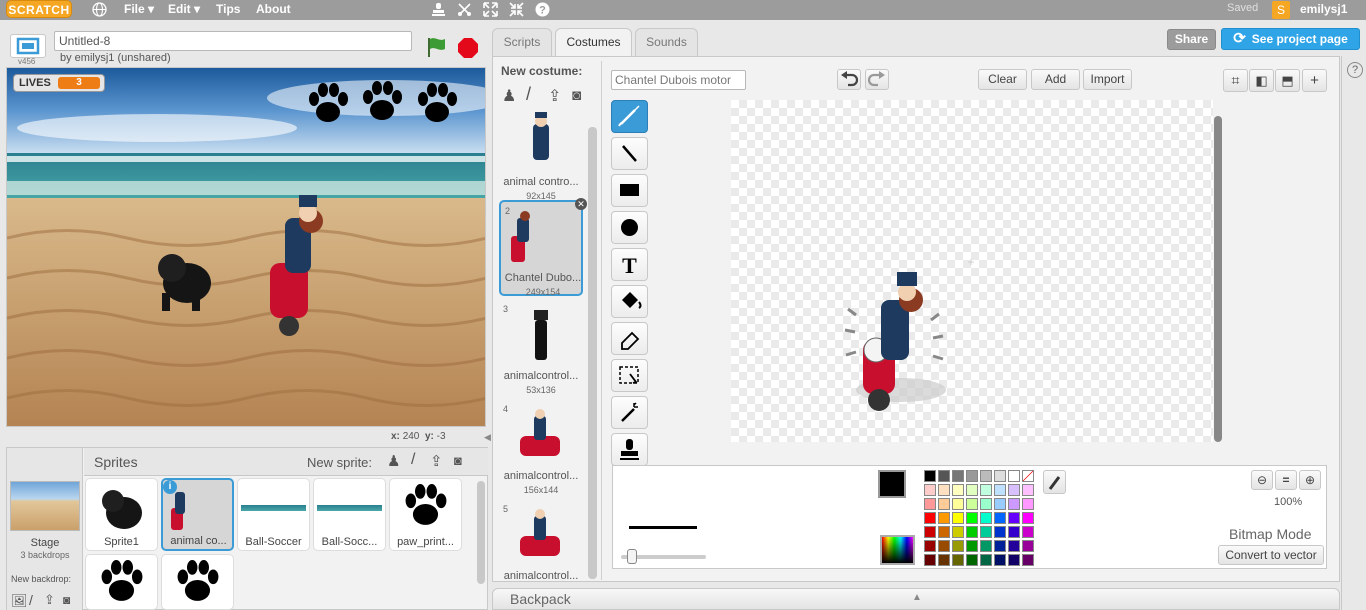  I want to click on costume-tile: animal contro... 92x145, so click(541, 154).